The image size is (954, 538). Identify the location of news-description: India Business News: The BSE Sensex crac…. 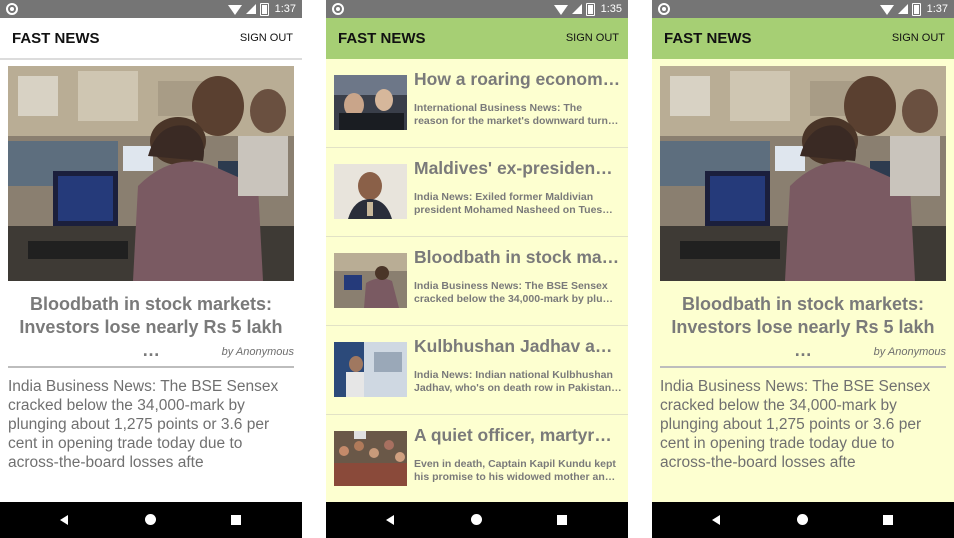
(513, 292).